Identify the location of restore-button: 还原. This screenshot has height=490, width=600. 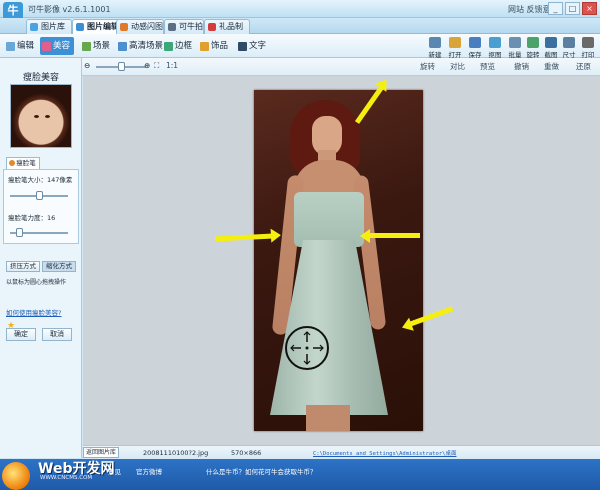
(583, 66).